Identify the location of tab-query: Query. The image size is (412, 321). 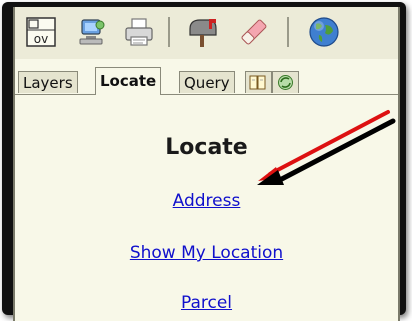
(207, 82).